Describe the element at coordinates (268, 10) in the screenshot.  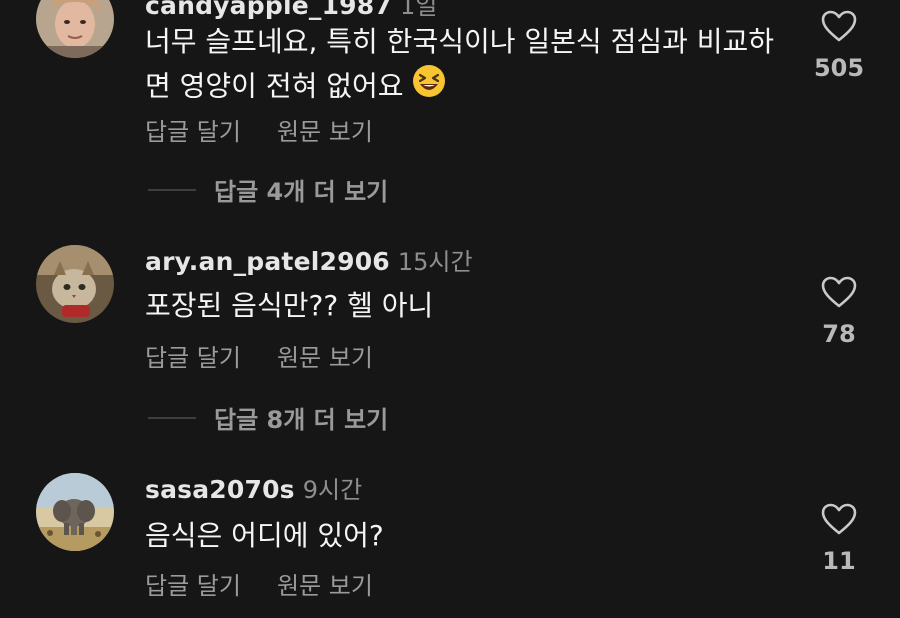
I see `username: candyapple_1987` at that location.